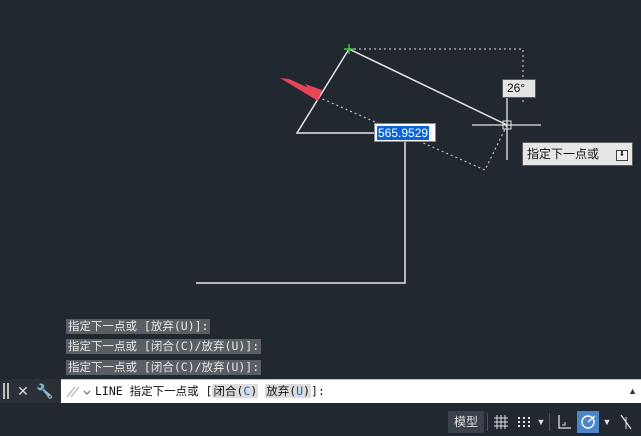 The height and width of the screenshot is (436, 641). I want to click on command-suffix: ]:, so click(318, 391).